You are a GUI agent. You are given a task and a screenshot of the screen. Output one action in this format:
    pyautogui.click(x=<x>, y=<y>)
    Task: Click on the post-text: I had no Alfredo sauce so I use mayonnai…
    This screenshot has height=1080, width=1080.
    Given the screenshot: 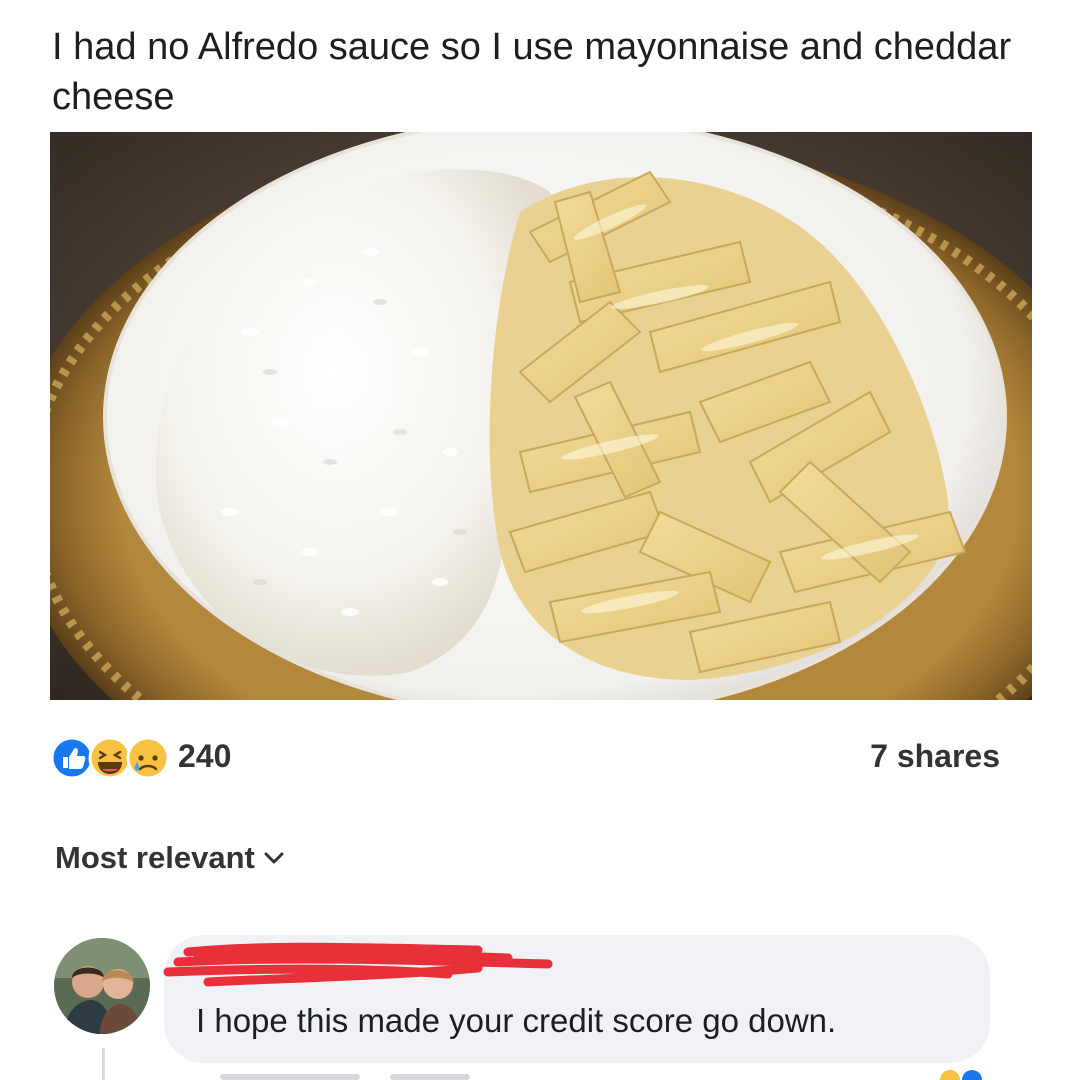 What is the action you would take?
    pyautogui.click(x=532, y=72)
    